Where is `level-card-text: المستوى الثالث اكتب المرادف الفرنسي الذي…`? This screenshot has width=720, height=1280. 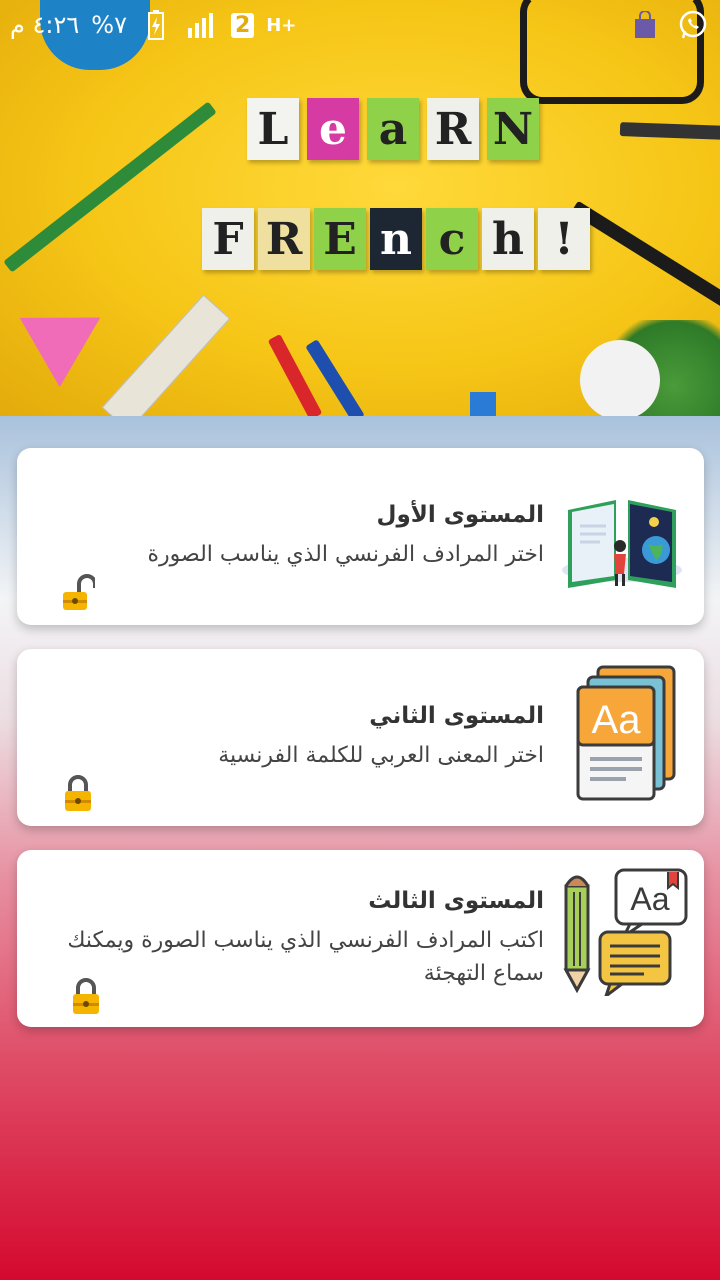 level-card-text: المستوى الثالث اكتب المرادف الفرنسي الذي… is located at coordinates (304, 938).